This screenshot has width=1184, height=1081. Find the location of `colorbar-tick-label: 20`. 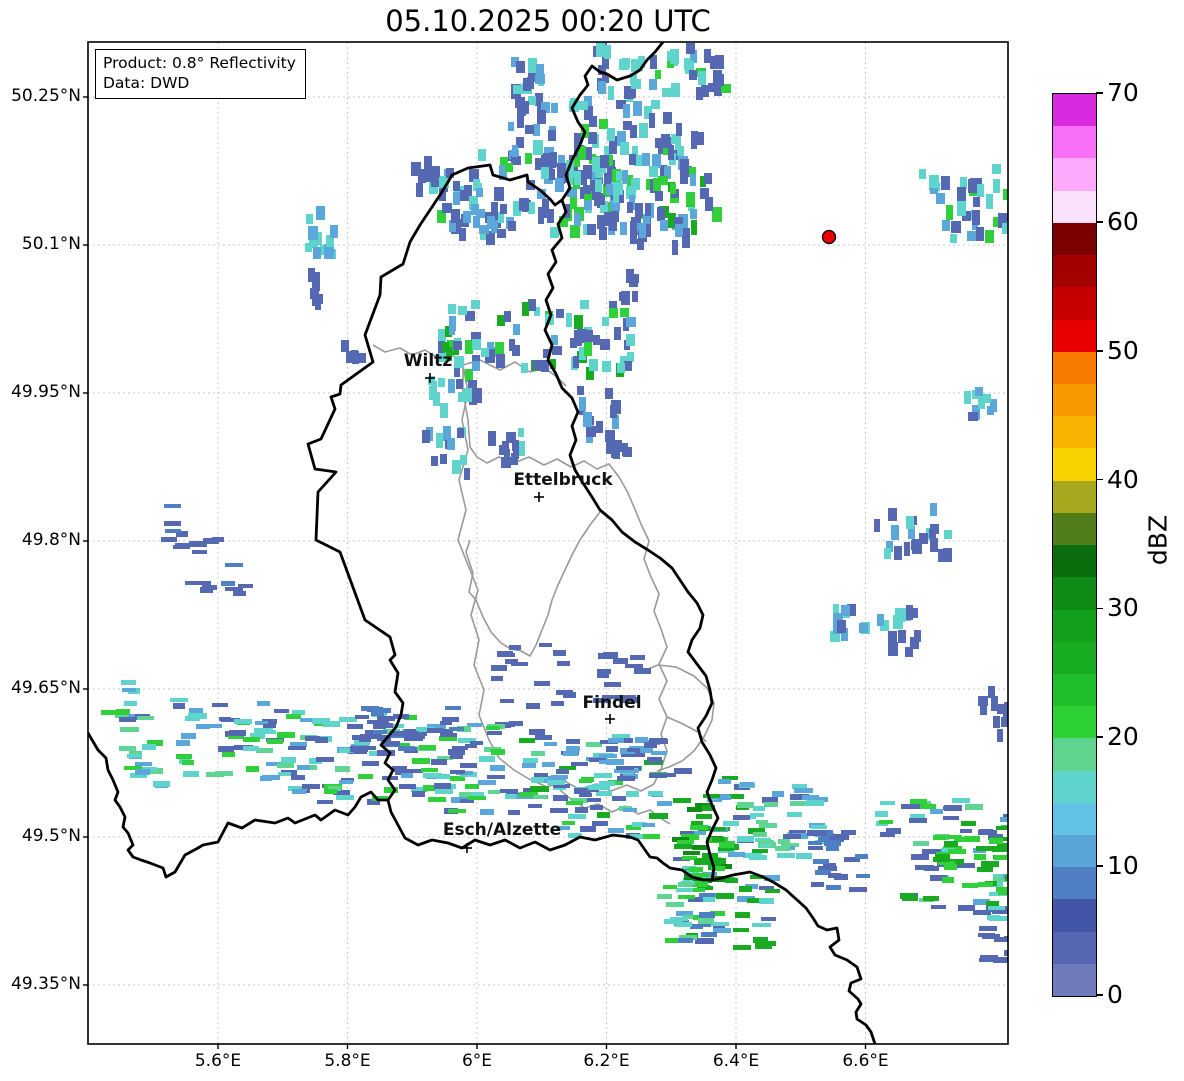

colorbar-tick-label: 20 is located at coordinates (1123, 737).